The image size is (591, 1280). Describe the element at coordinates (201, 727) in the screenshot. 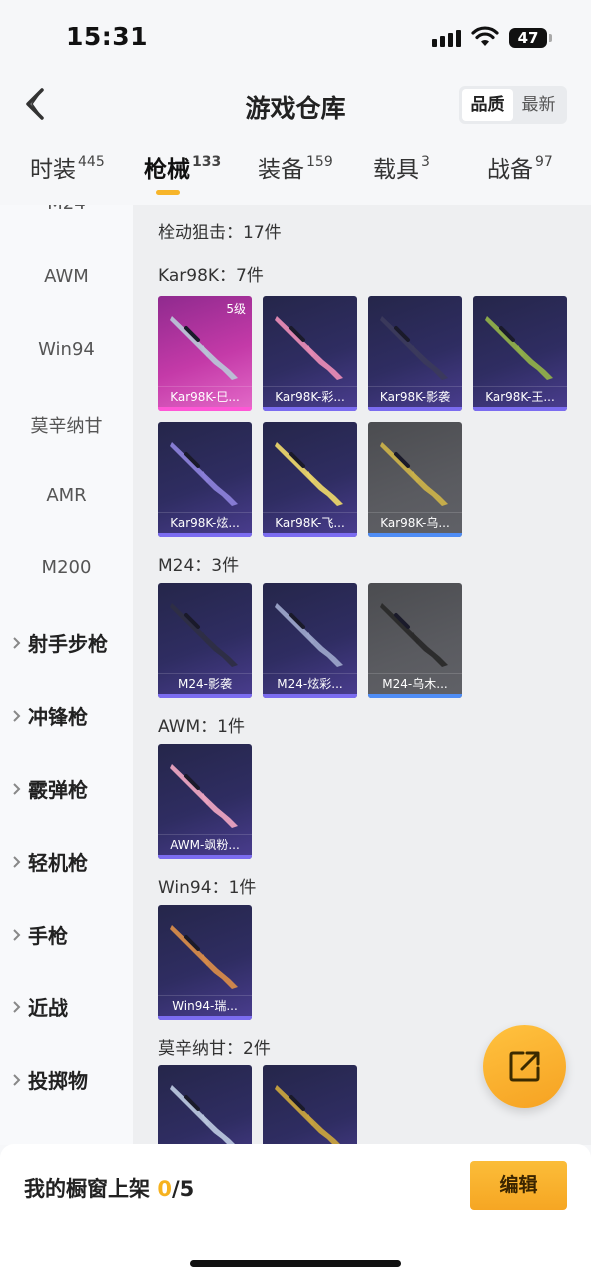

I see `section-title-awm: AWM：1件` at that location.